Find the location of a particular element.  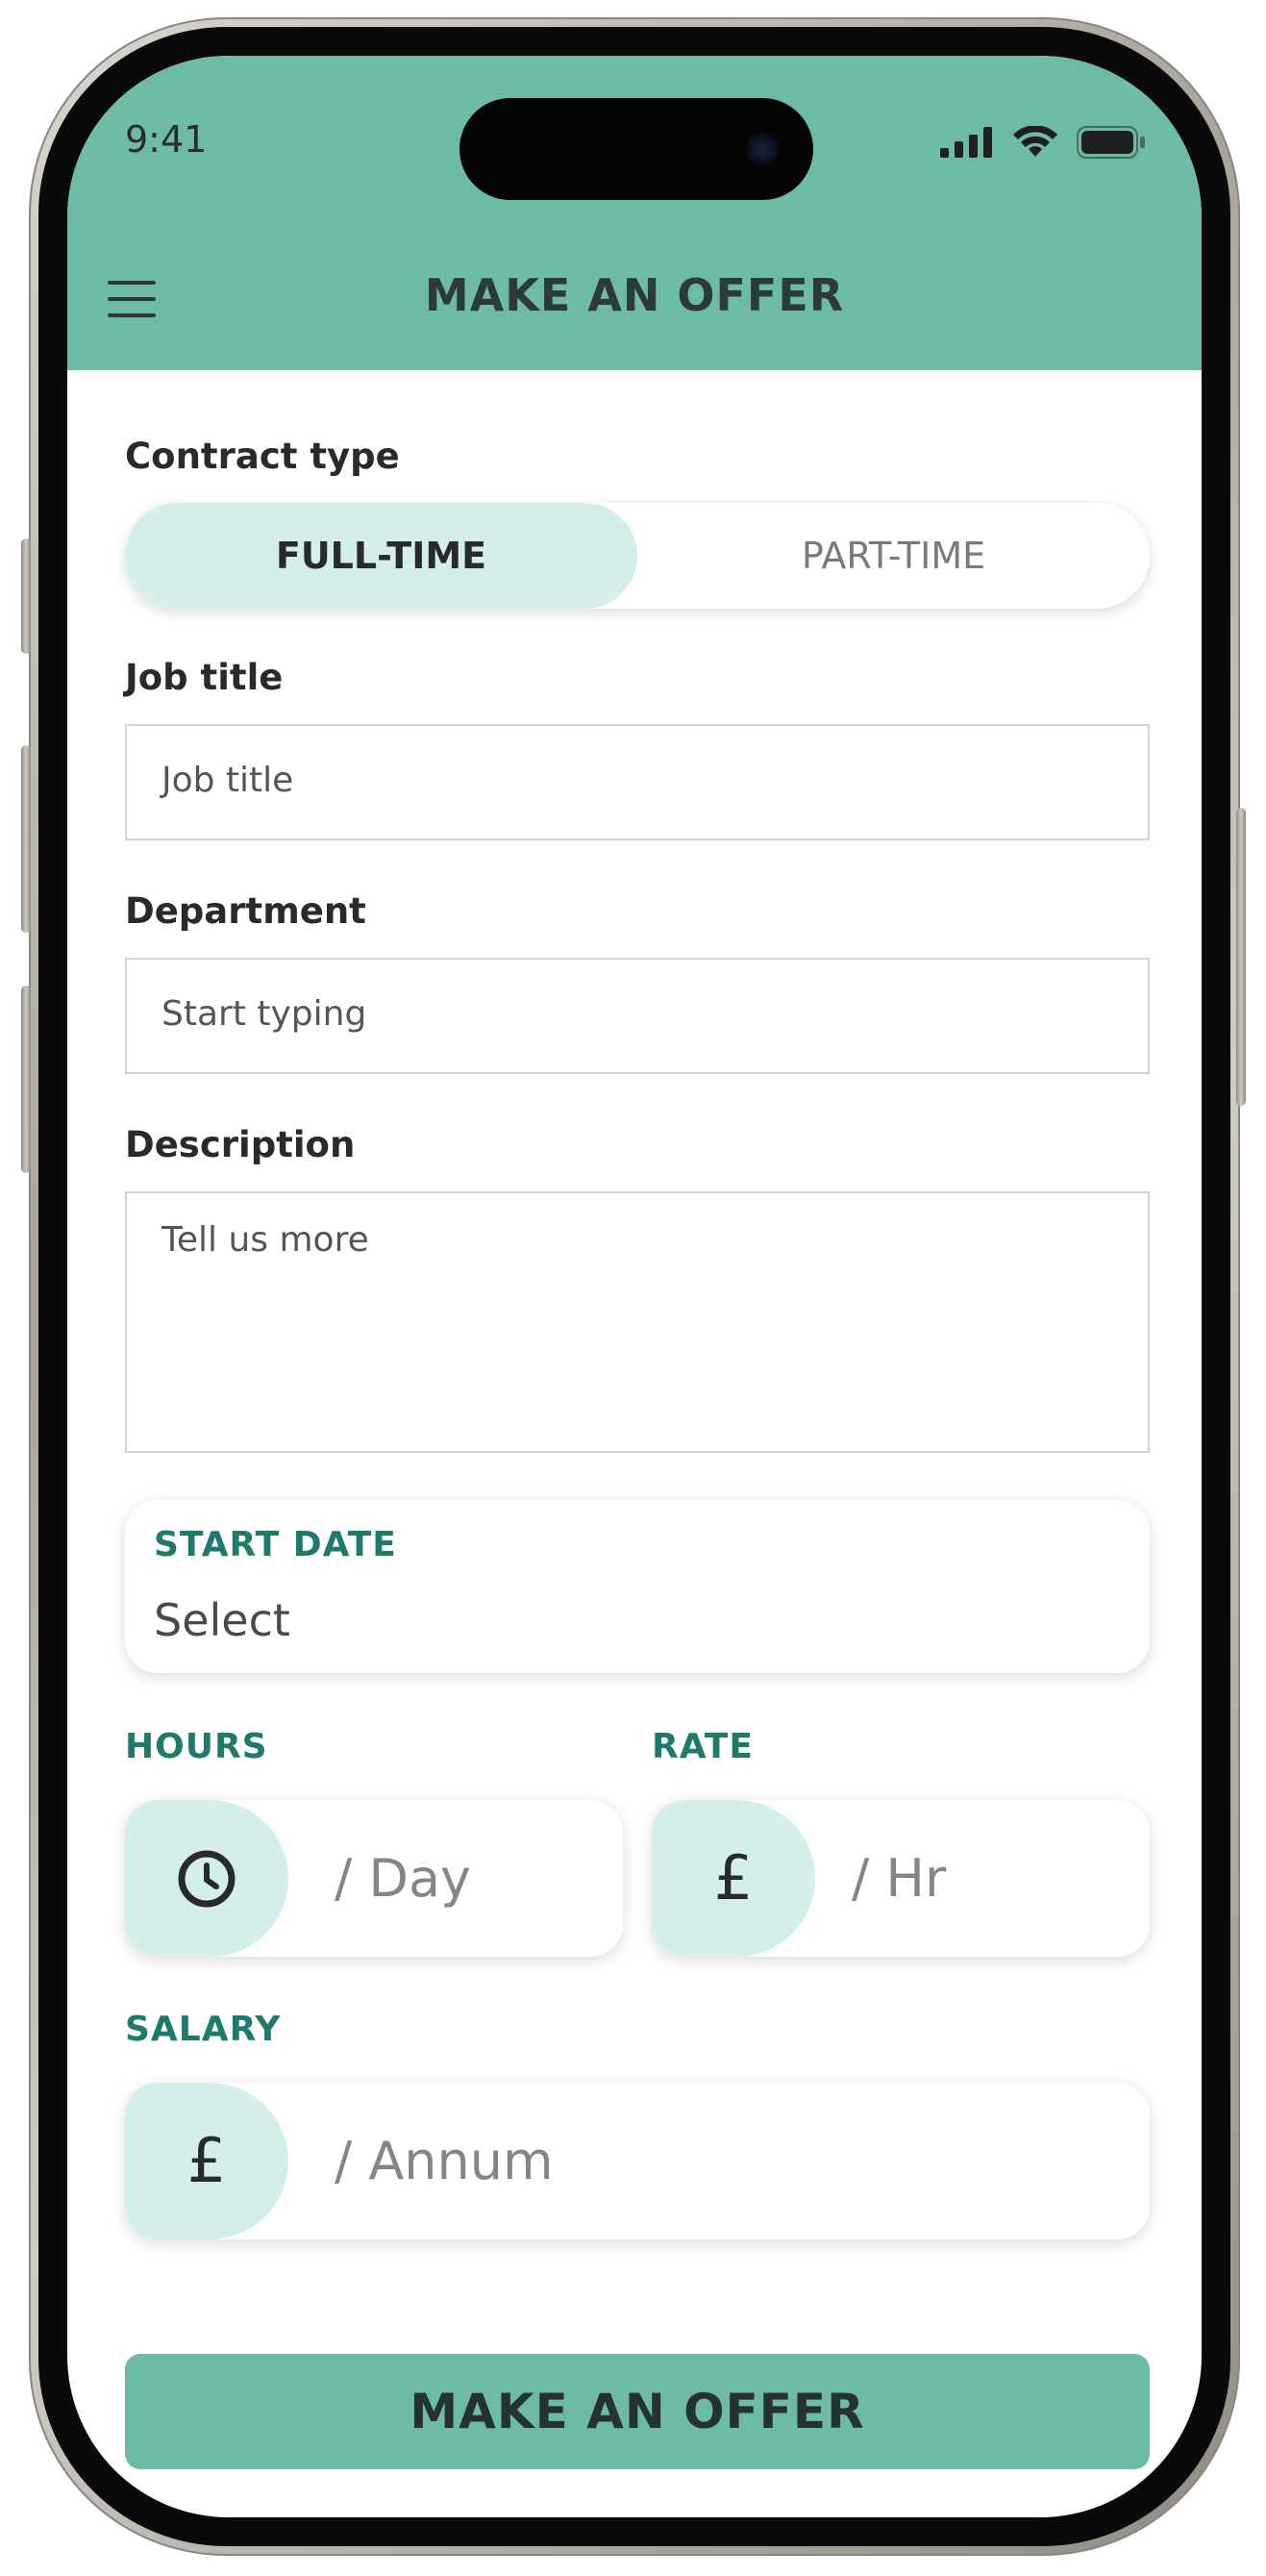

dynamic-island is located at coordinates (636, 149).